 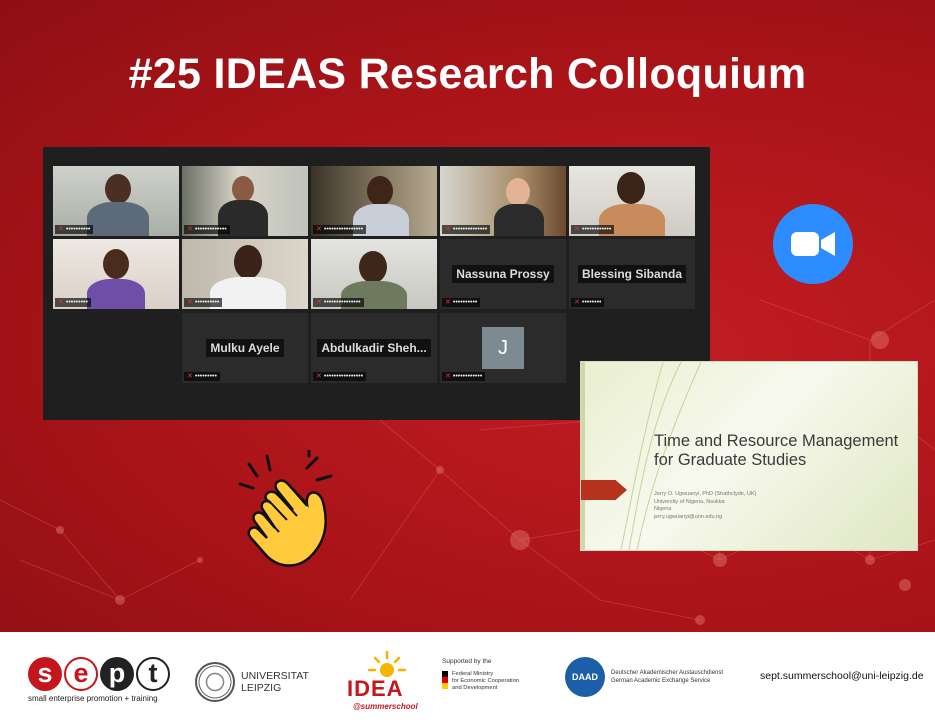 I want to click on clapping-hands-icon, so click(x=285, y=508).